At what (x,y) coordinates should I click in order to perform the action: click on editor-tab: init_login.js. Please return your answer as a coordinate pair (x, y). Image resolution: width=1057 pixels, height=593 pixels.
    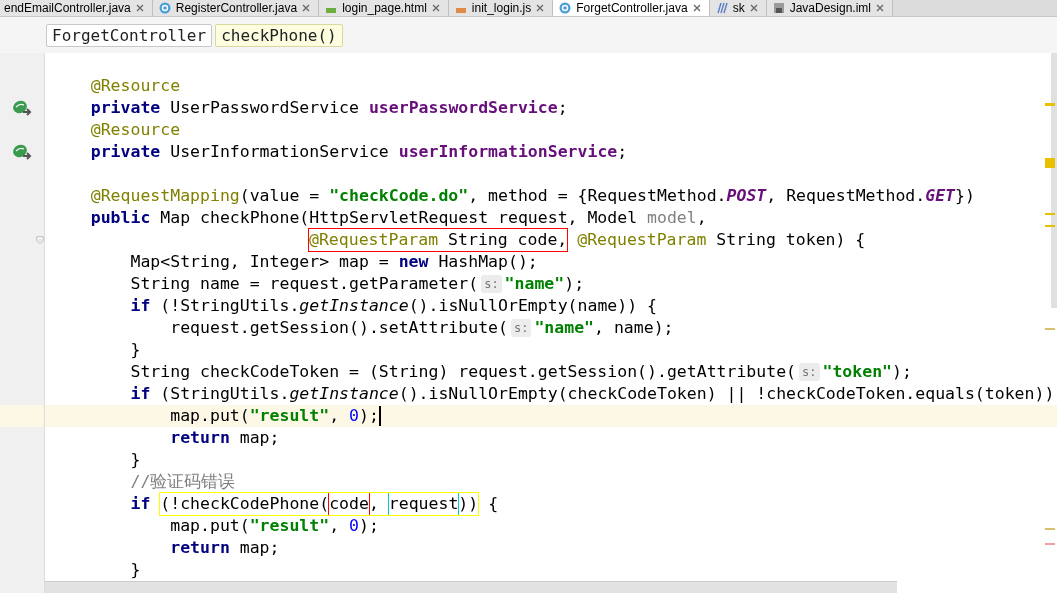
    Looking at the image, I should click on (501, 8).